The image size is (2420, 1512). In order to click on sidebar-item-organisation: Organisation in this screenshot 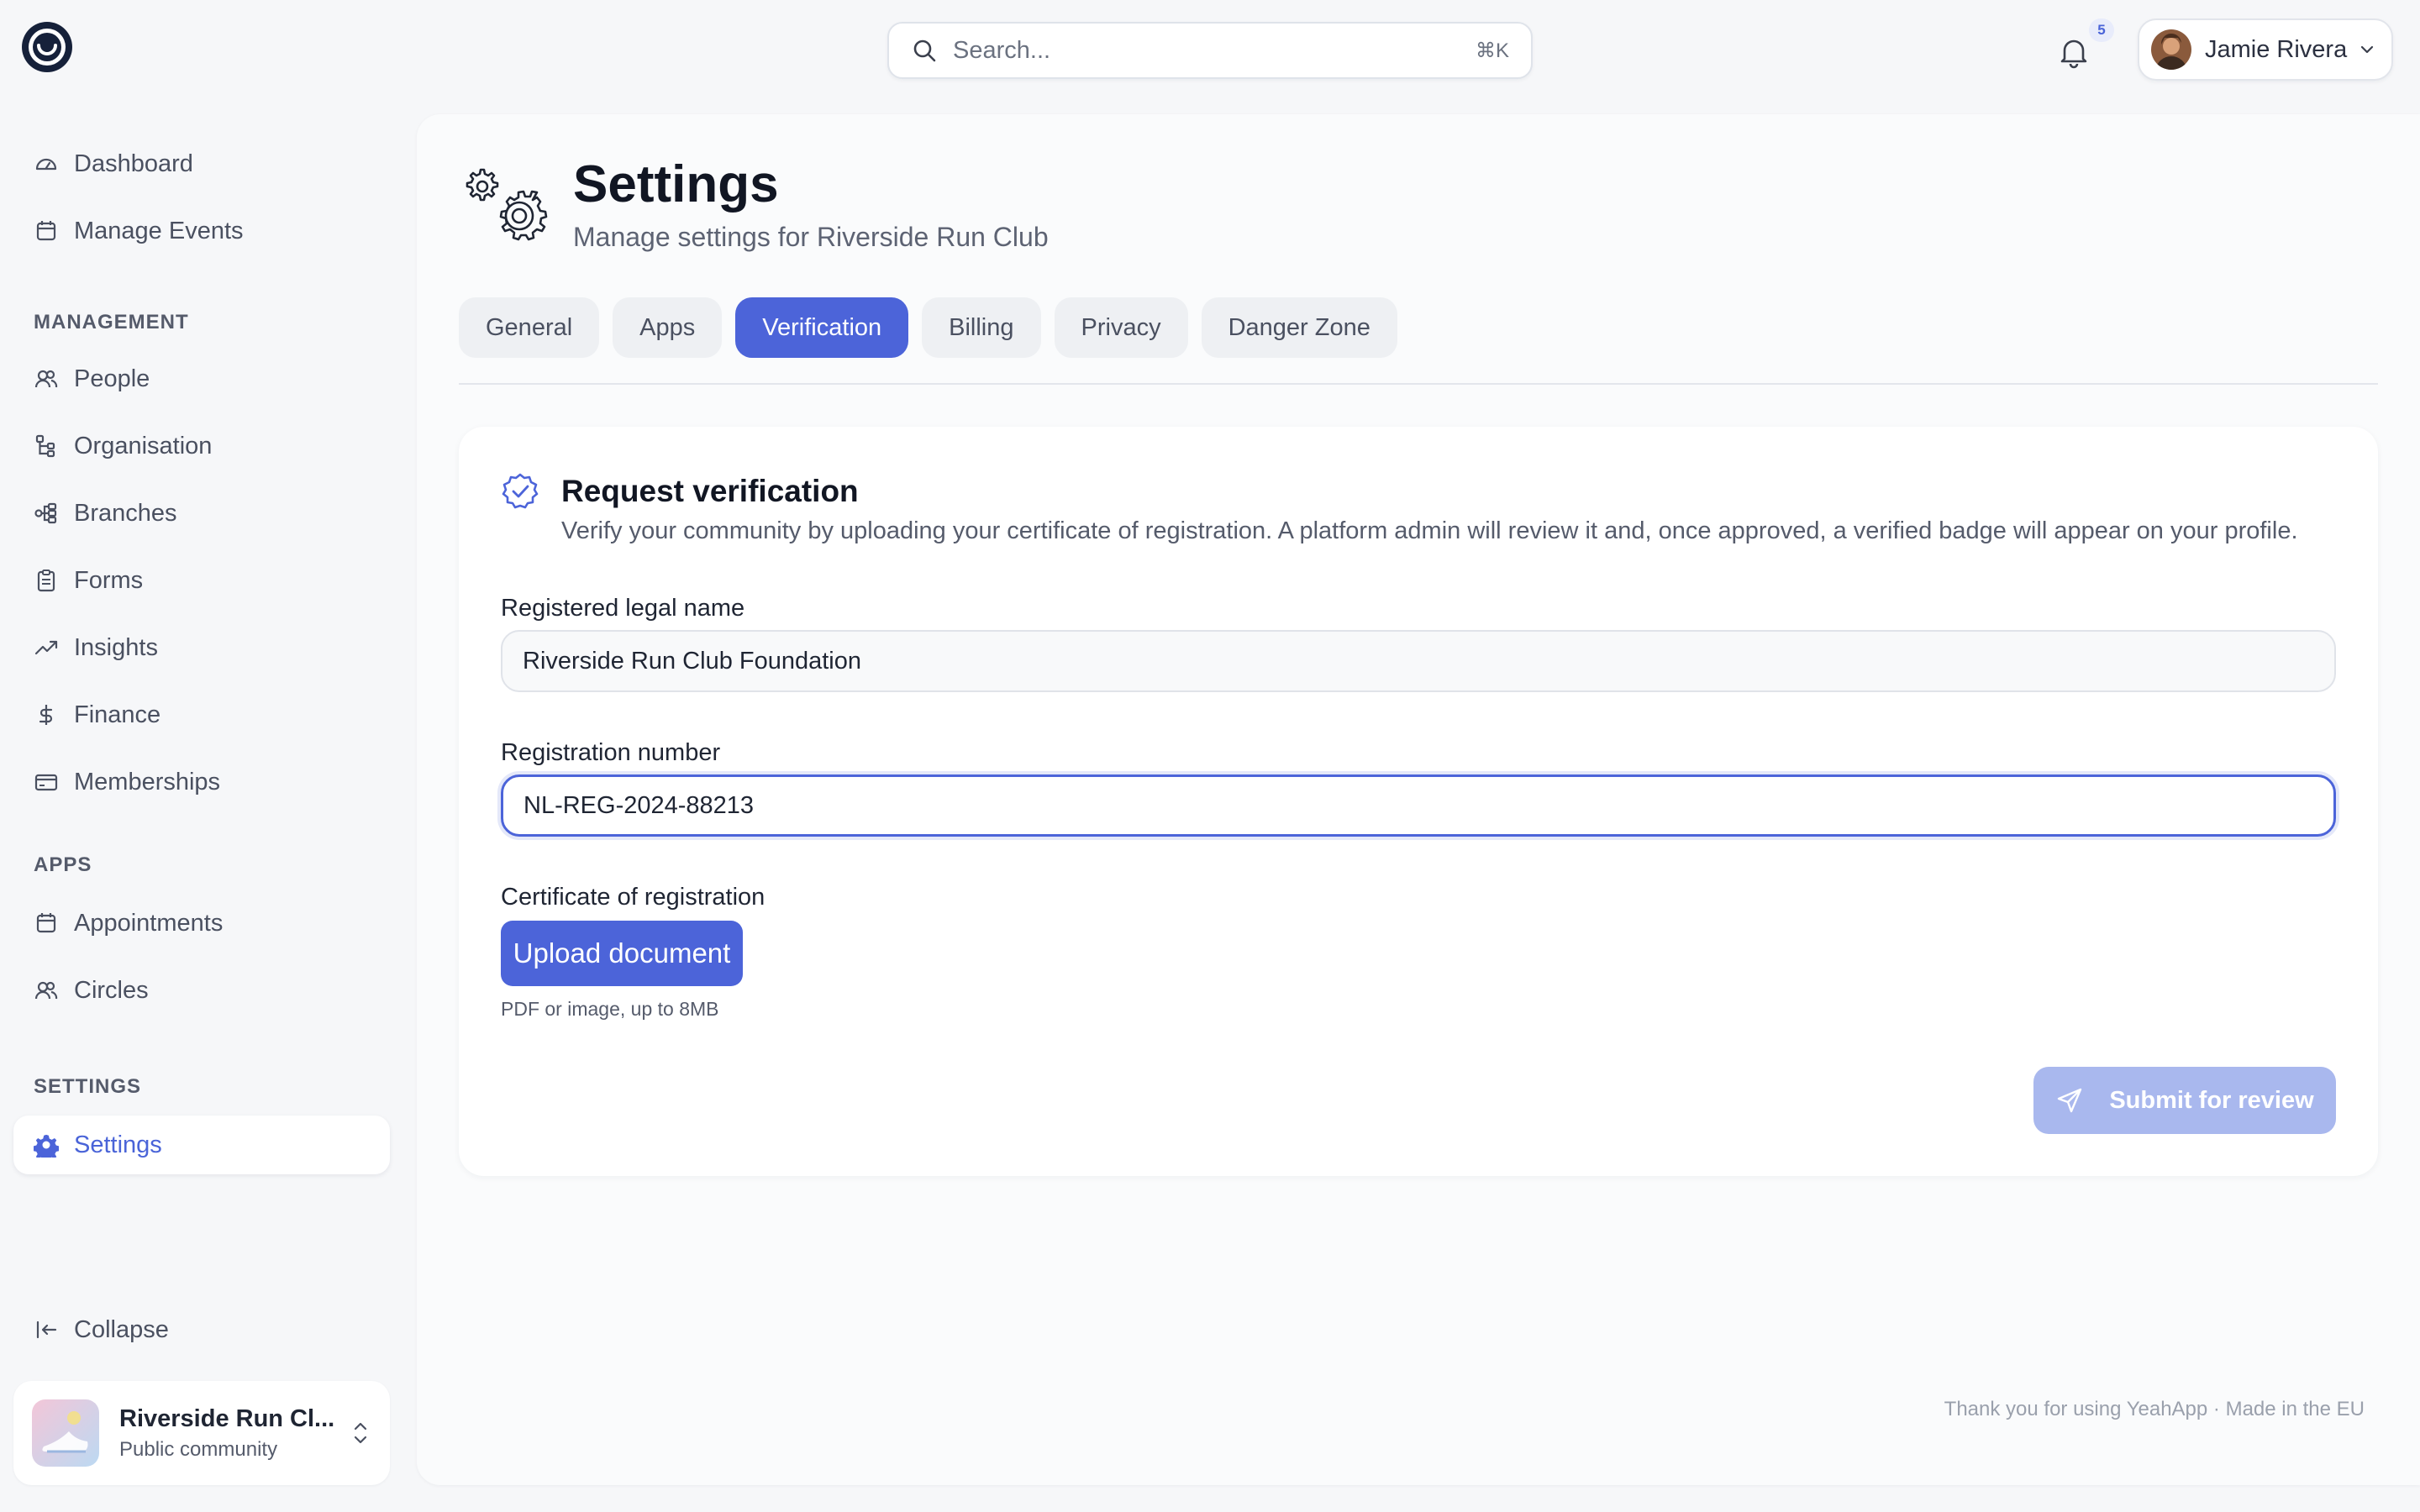, I will do `click(202, 446)`.